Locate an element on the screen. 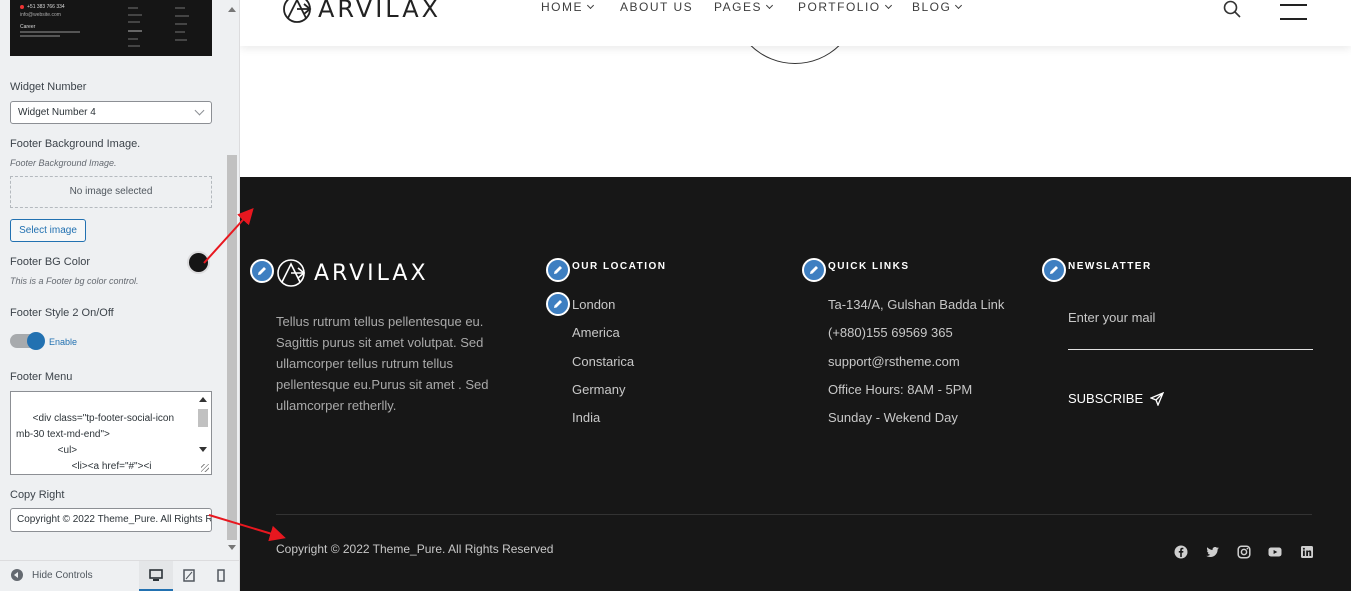 The height and width of the screenshot is (591, 1351). menu-burger-icon is located at coordinates (1293, 18).